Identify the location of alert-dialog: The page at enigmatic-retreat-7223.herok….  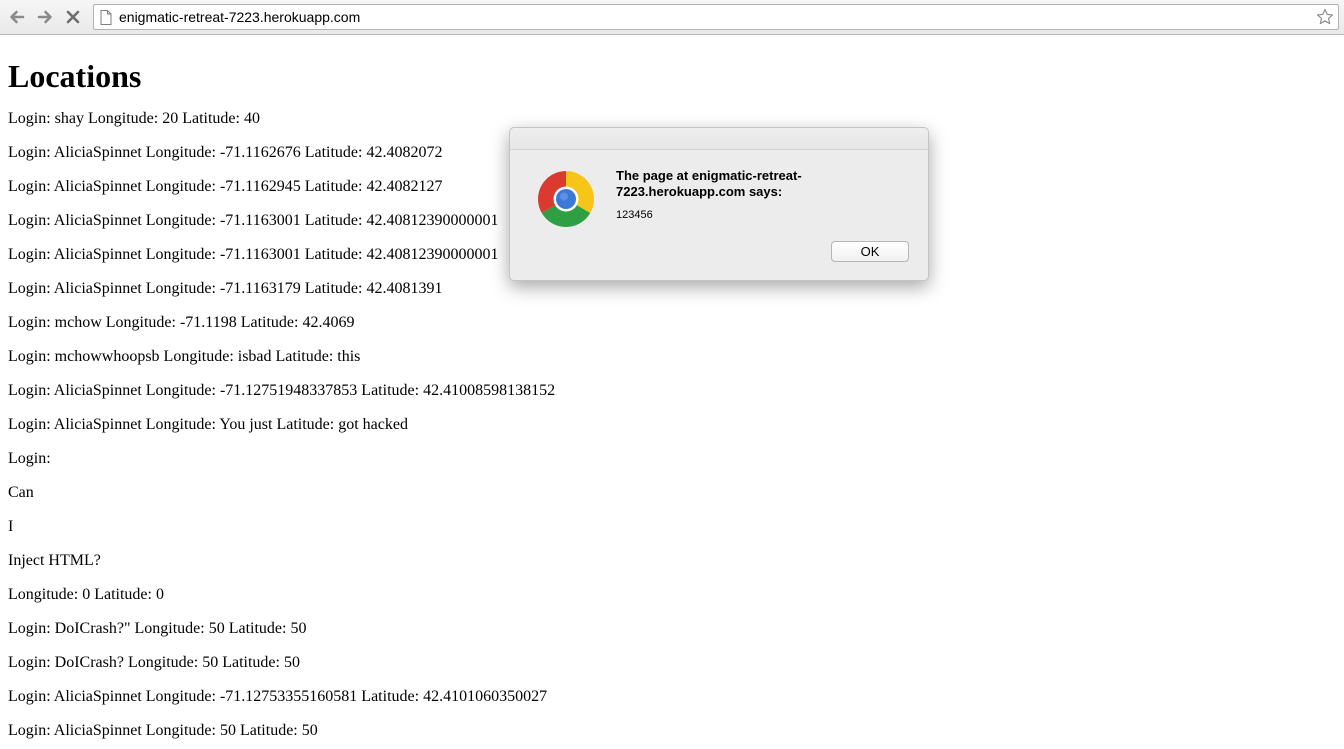
(719, 204).